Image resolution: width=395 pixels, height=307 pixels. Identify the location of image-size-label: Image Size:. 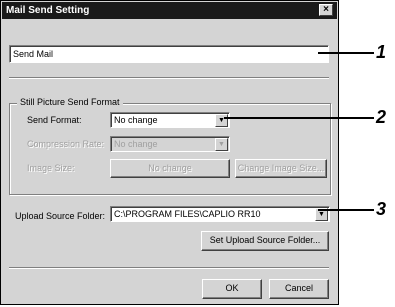
(51, 168).